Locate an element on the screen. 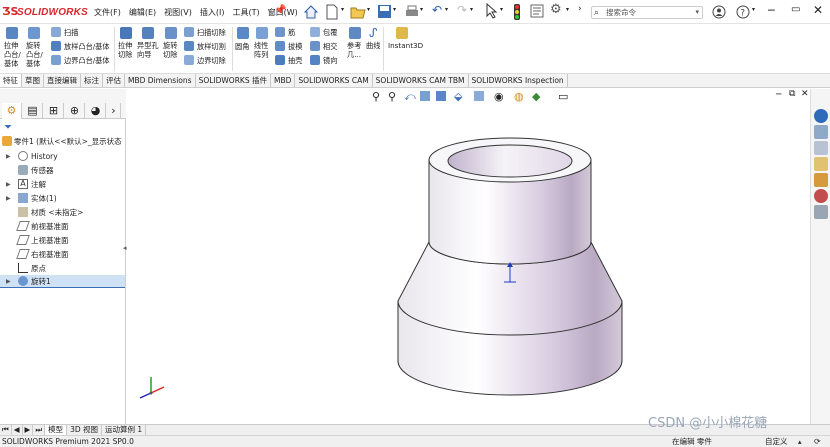 The image size is (830, 447). tree-root-part: 零件1 (默认<<默认>_显示状态 is located at coordinates (63, 141).